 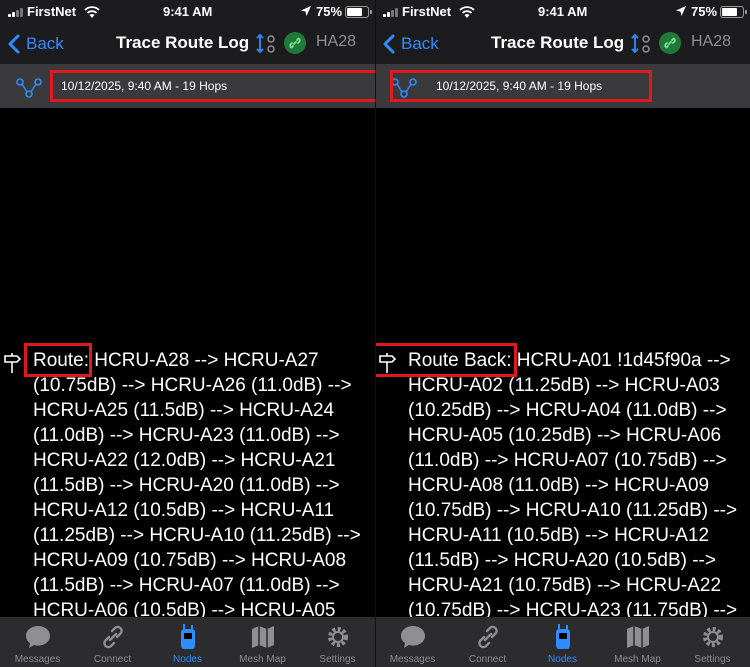 I want to click on route-nodes-icon, so click(x=29, y=88).